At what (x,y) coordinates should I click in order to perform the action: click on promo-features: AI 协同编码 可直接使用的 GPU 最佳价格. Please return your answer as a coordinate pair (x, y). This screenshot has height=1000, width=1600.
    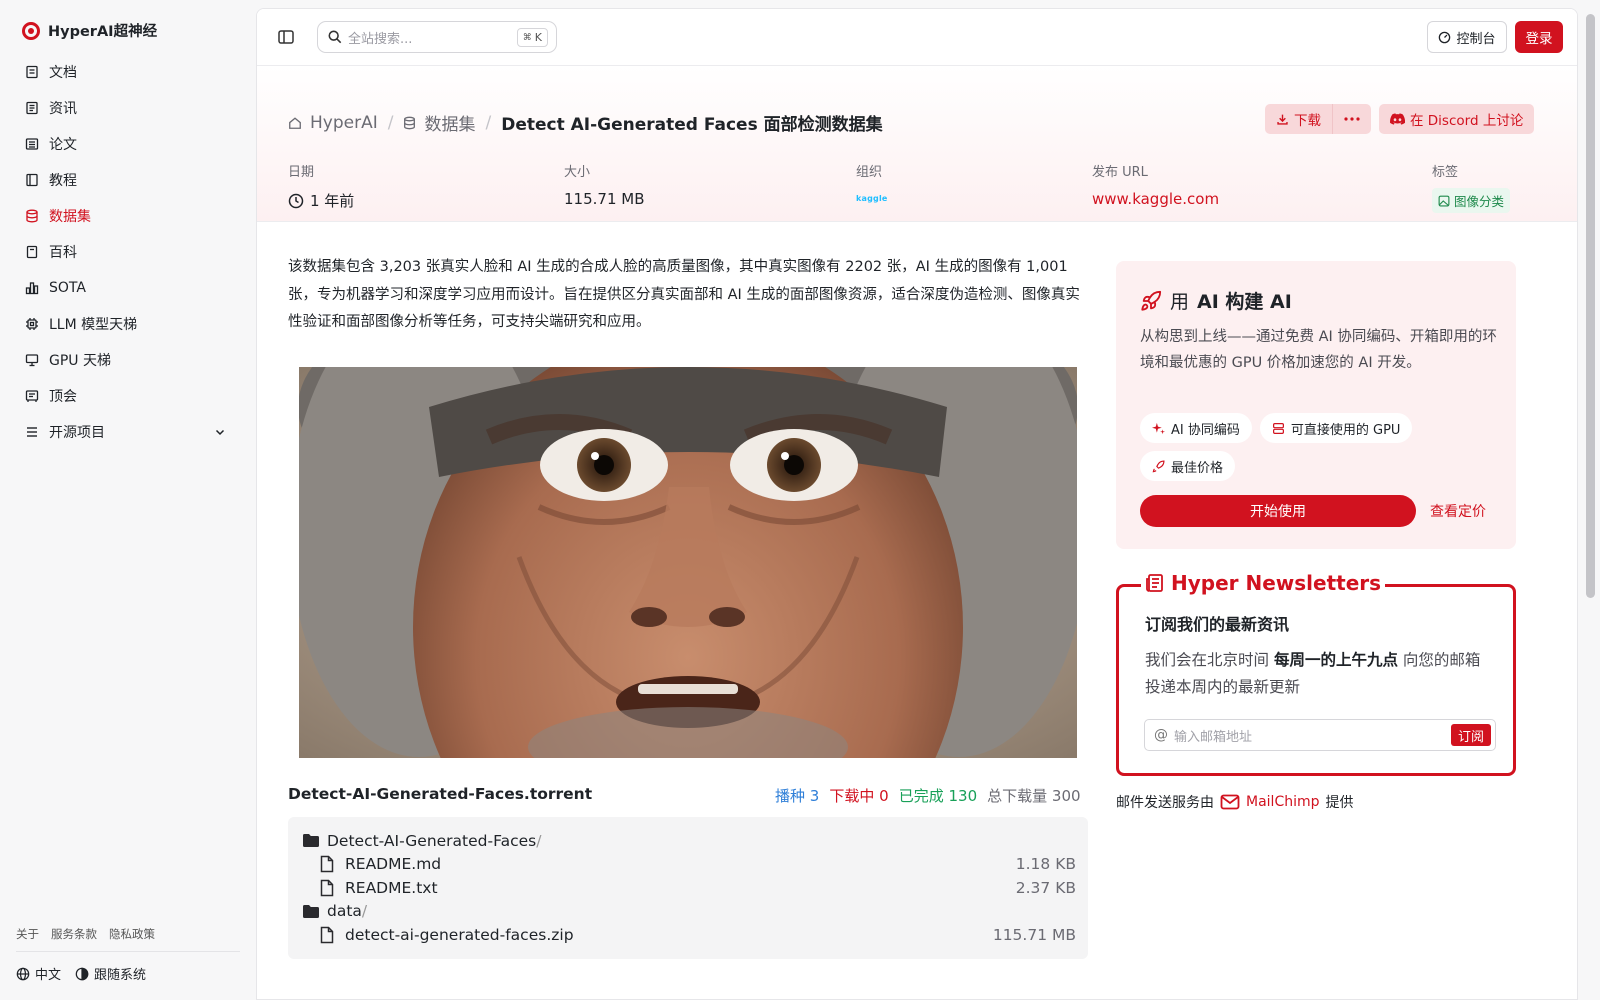
    Looking at the image, I should click on (1320, 447).